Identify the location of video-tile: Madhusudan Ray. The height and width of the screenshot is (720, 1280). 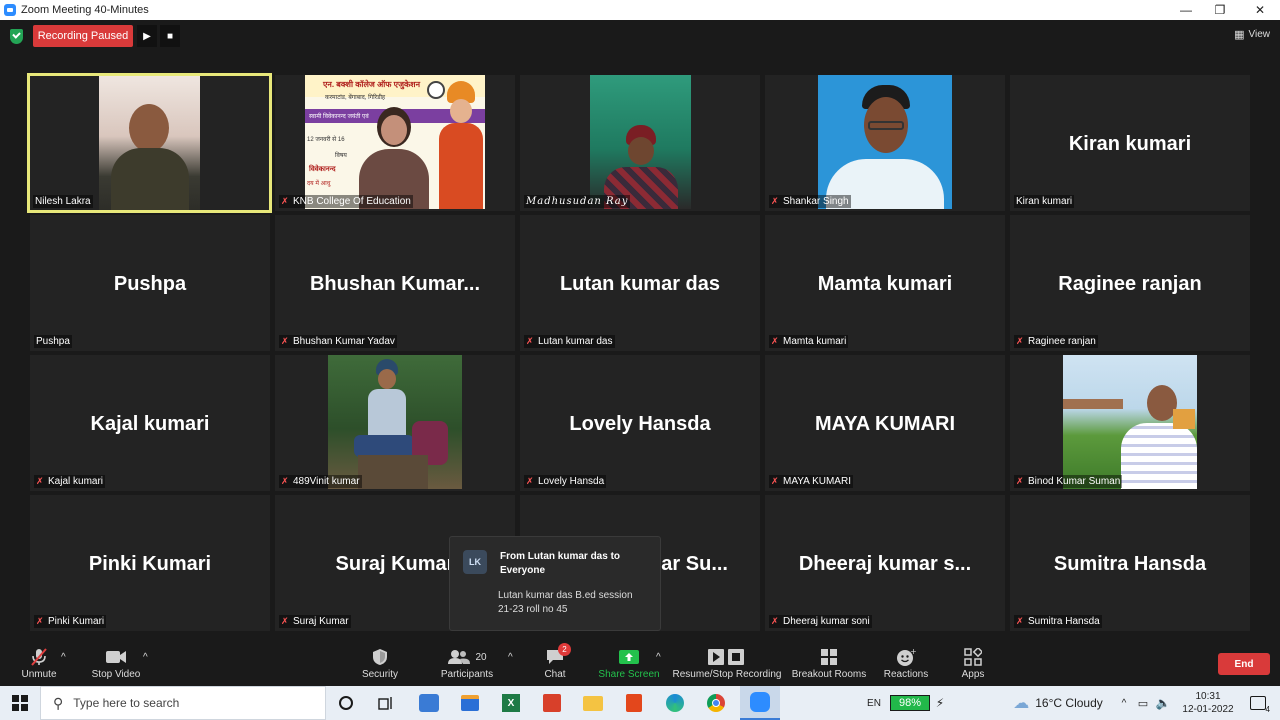
(640, 143).